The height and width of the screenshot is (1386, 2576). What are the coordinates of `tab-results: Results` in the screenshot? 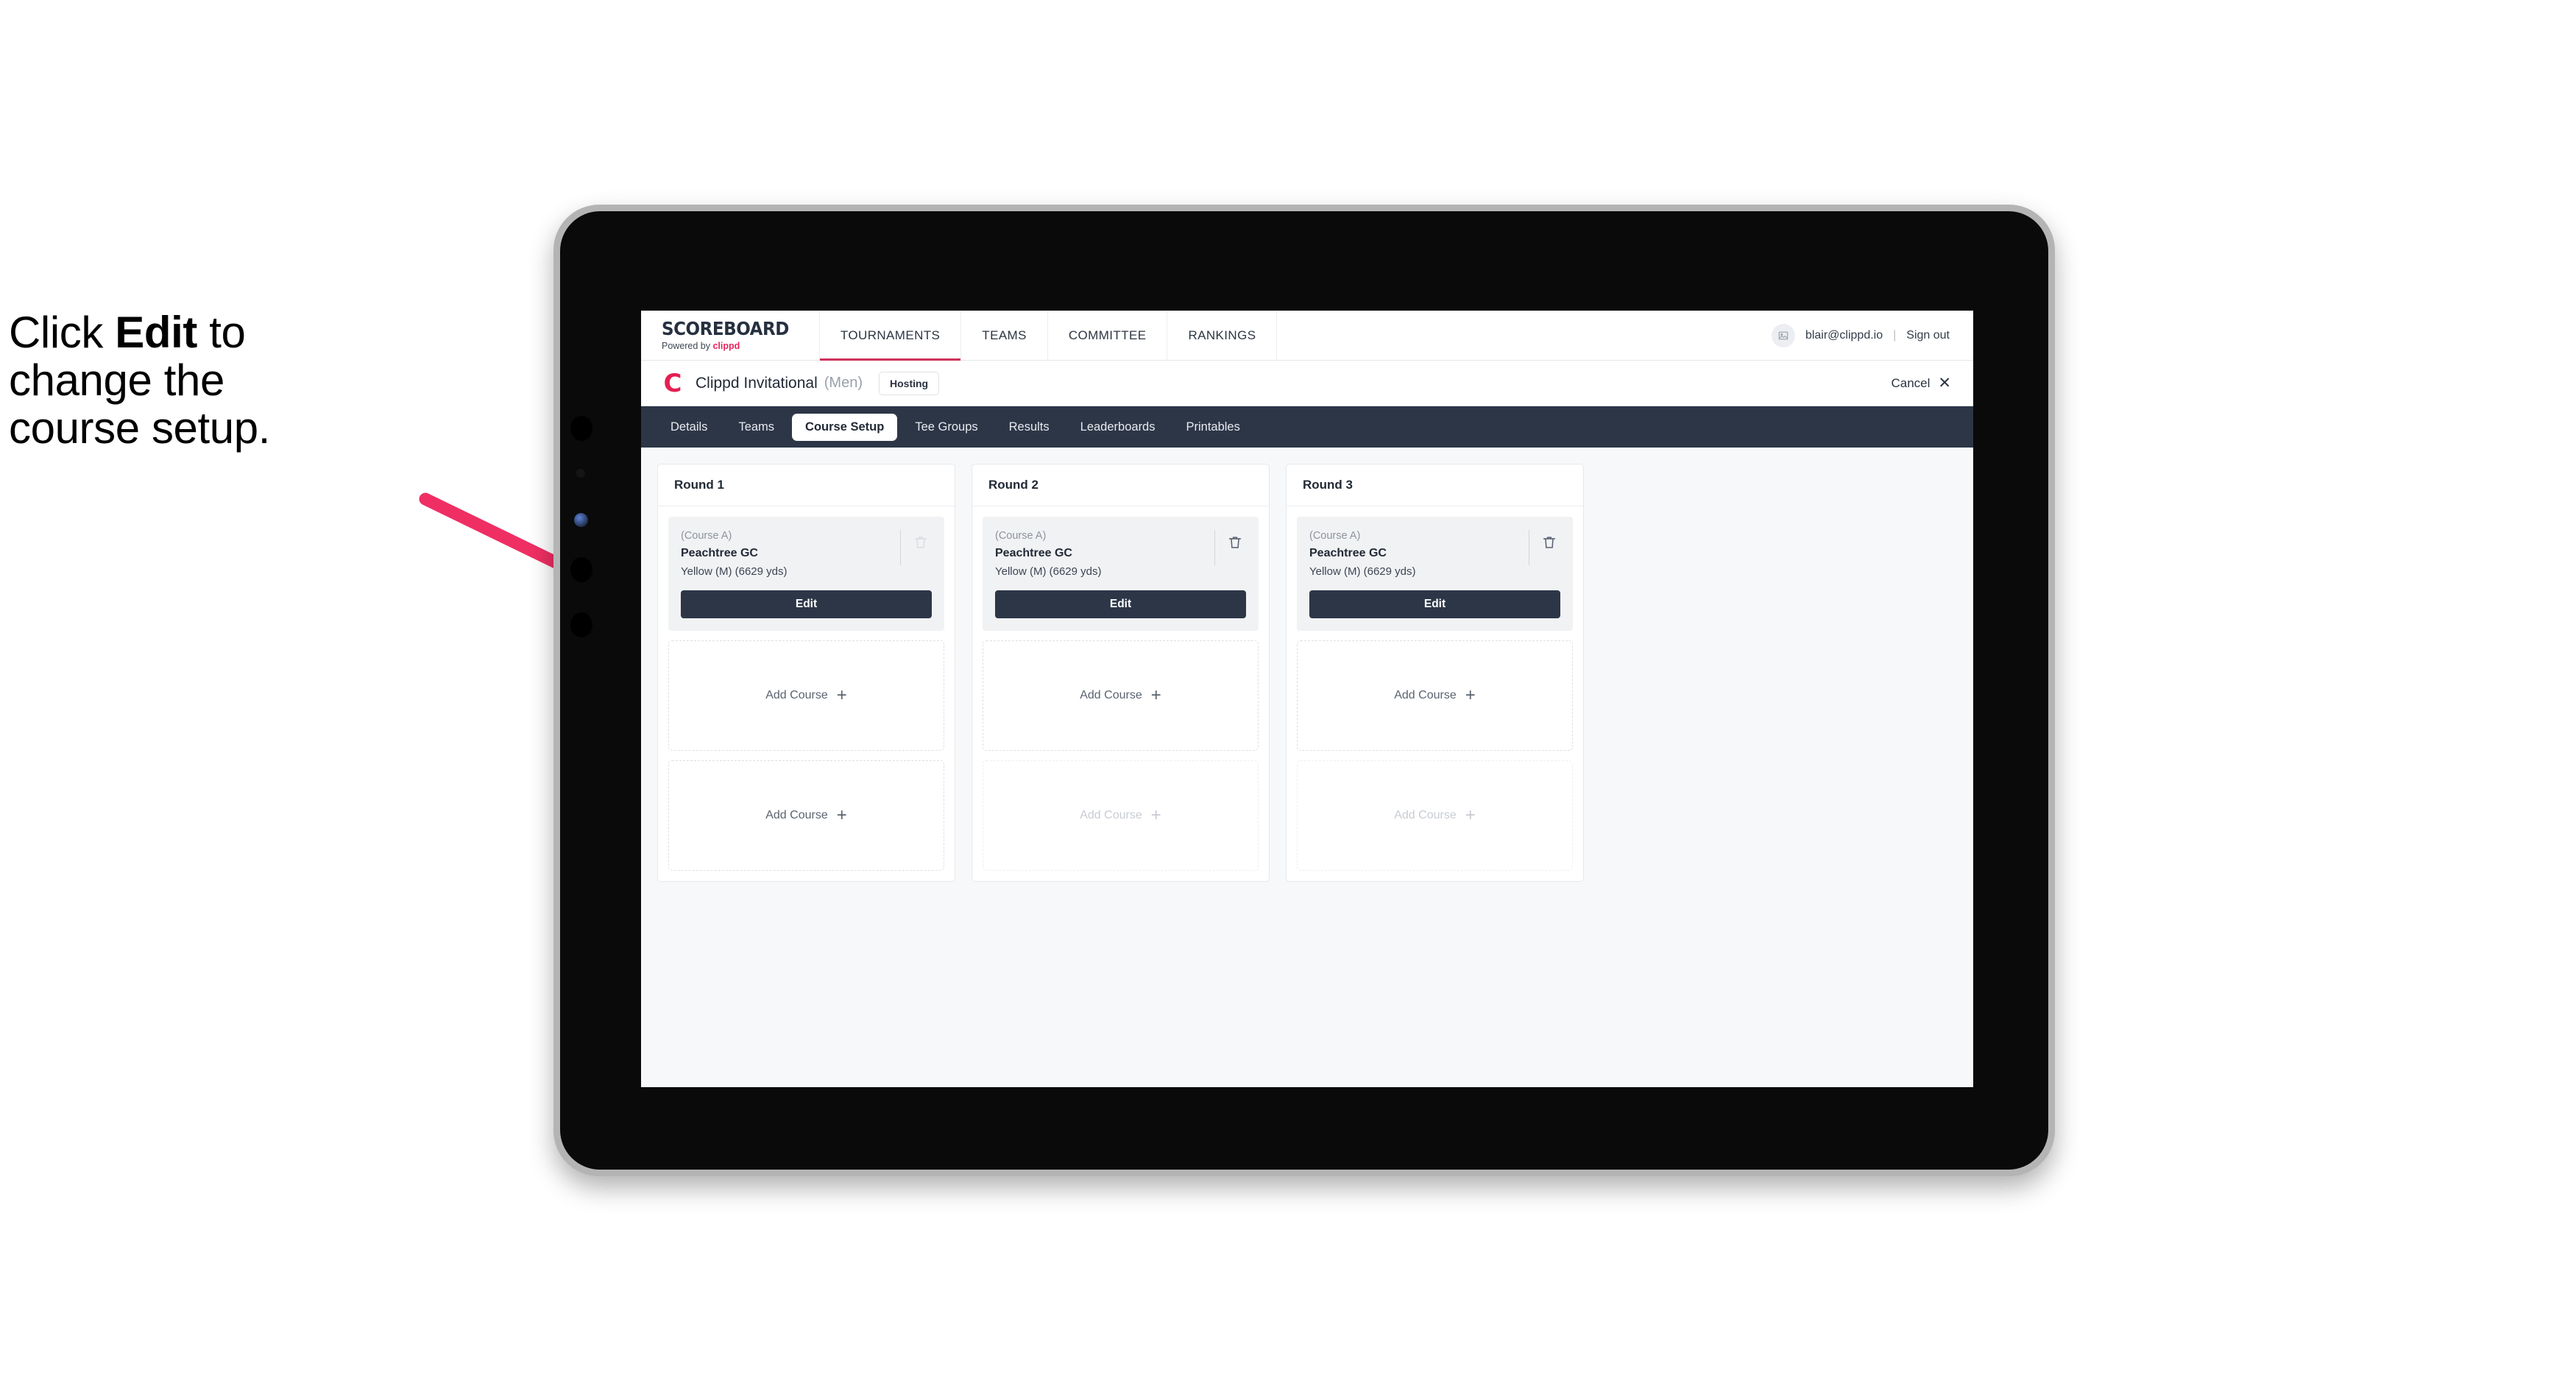 It's located at (1029, 427).